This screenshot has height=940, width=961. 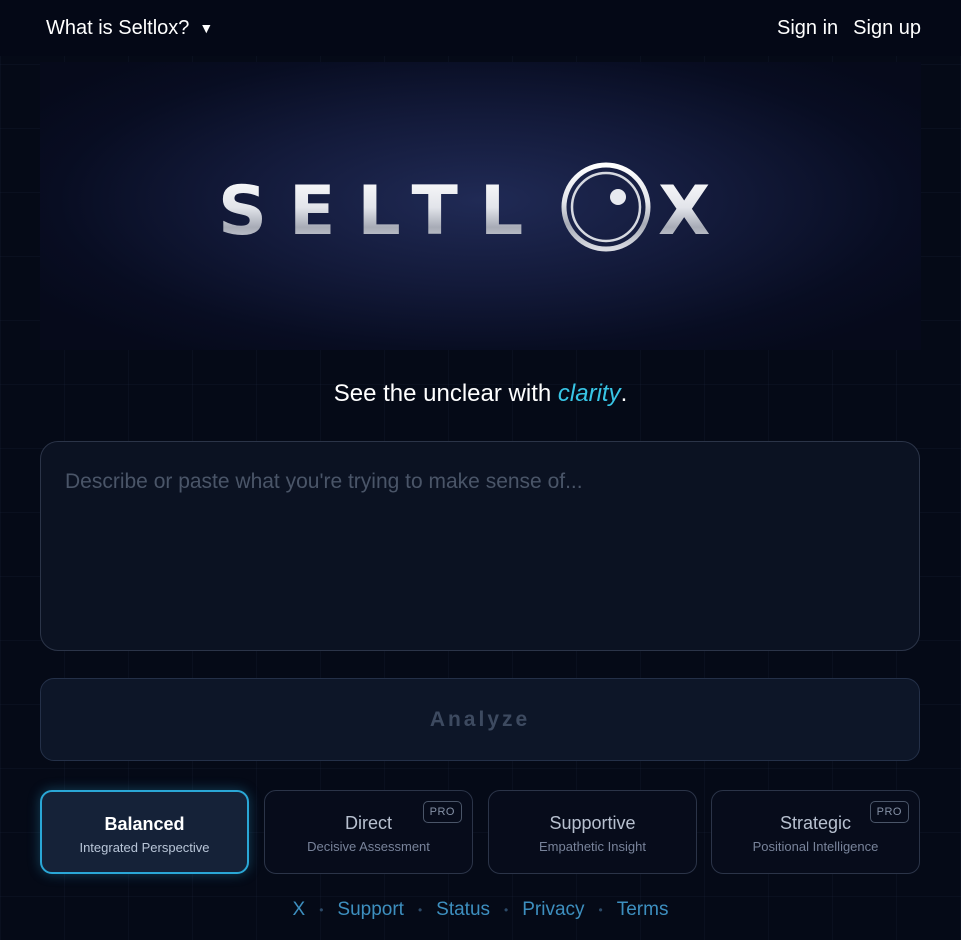 I want to click on tagline-accent: clarity, so click(x=589, y=393).